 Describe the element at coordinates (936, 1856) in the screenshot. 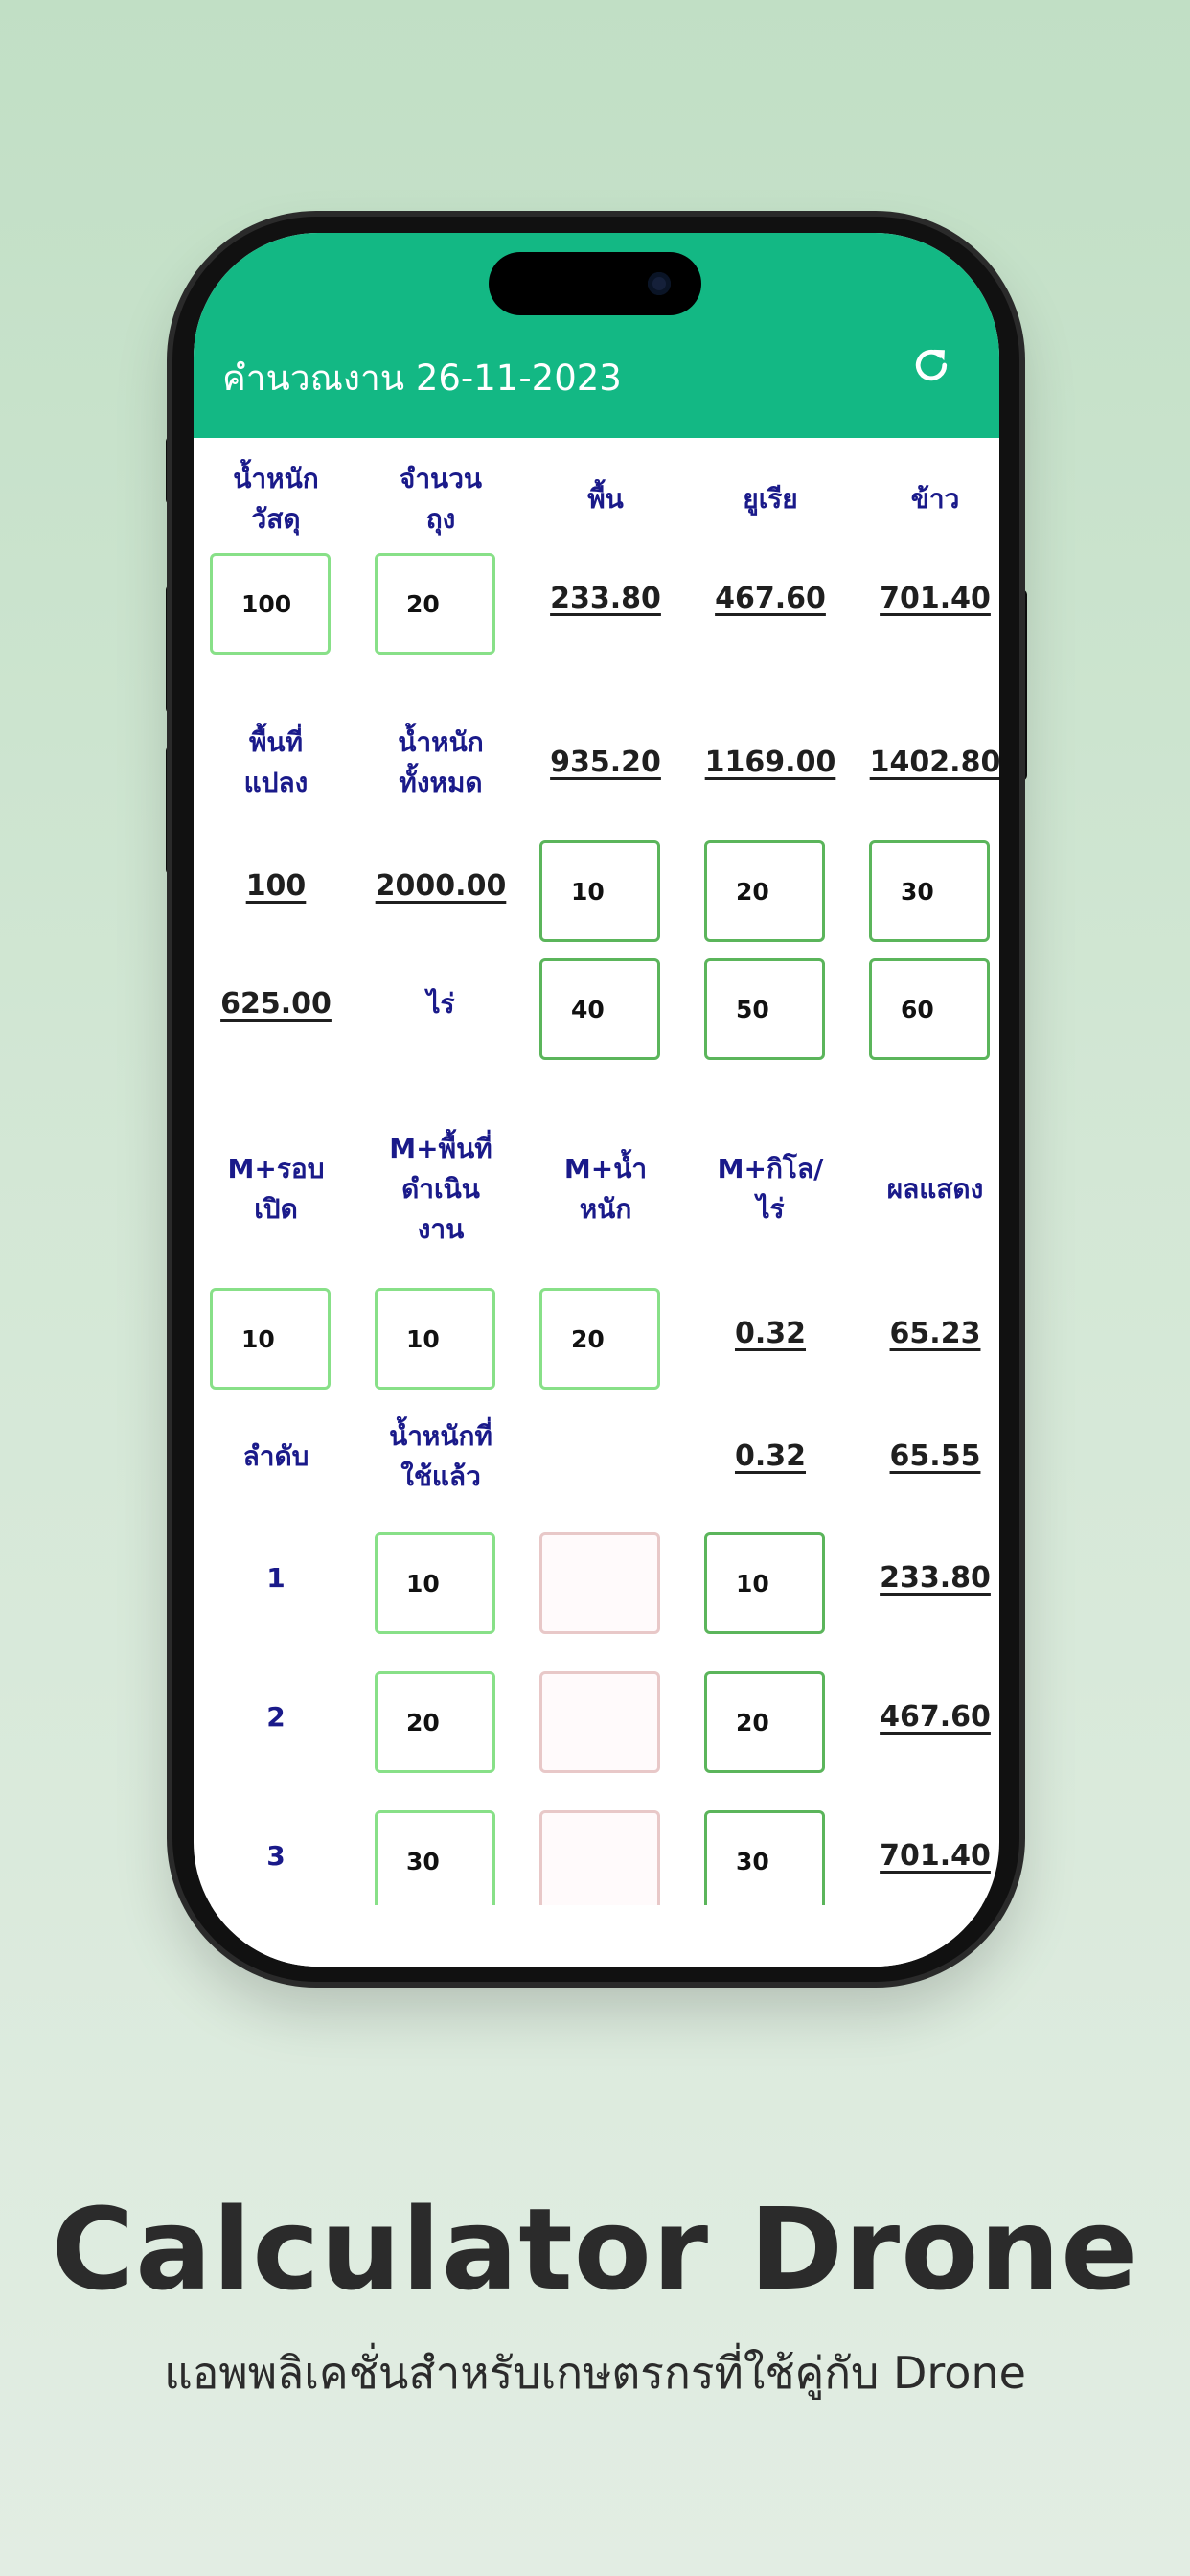

I see `row-result-value: 701.40` at that location.